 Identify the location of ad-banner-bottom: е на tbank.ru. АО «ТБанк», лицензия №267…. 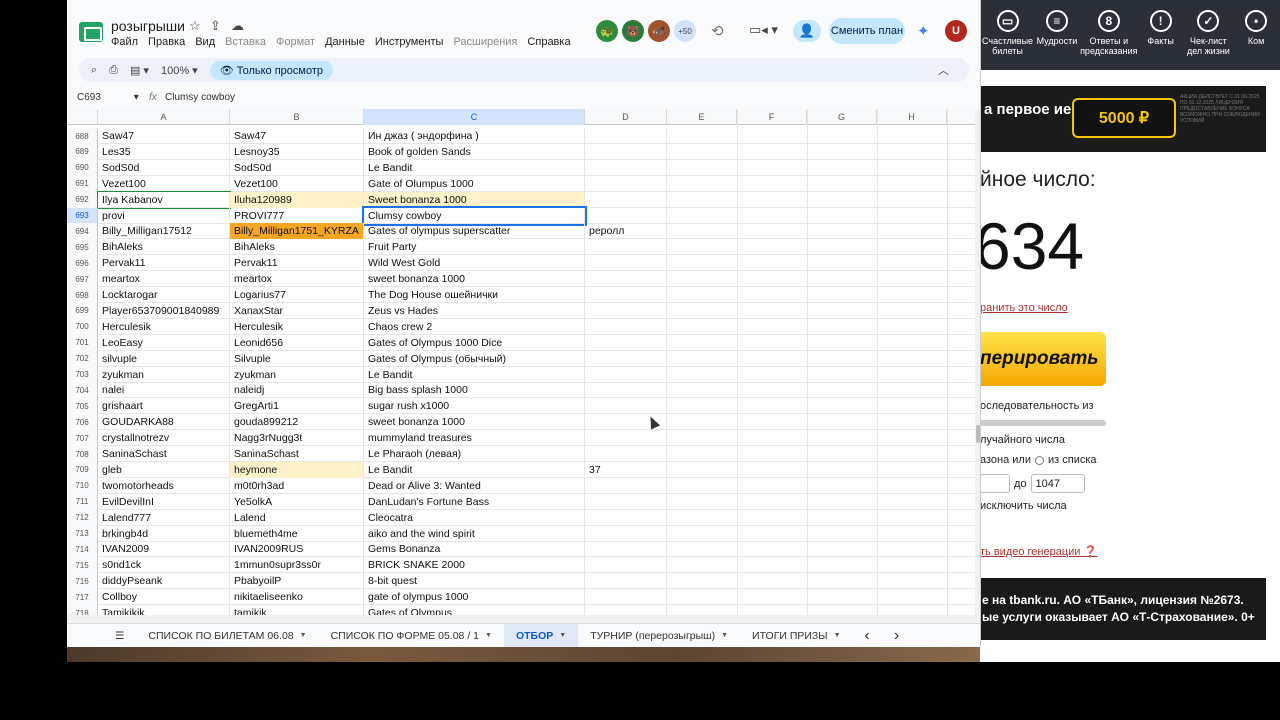
(1123, 609).